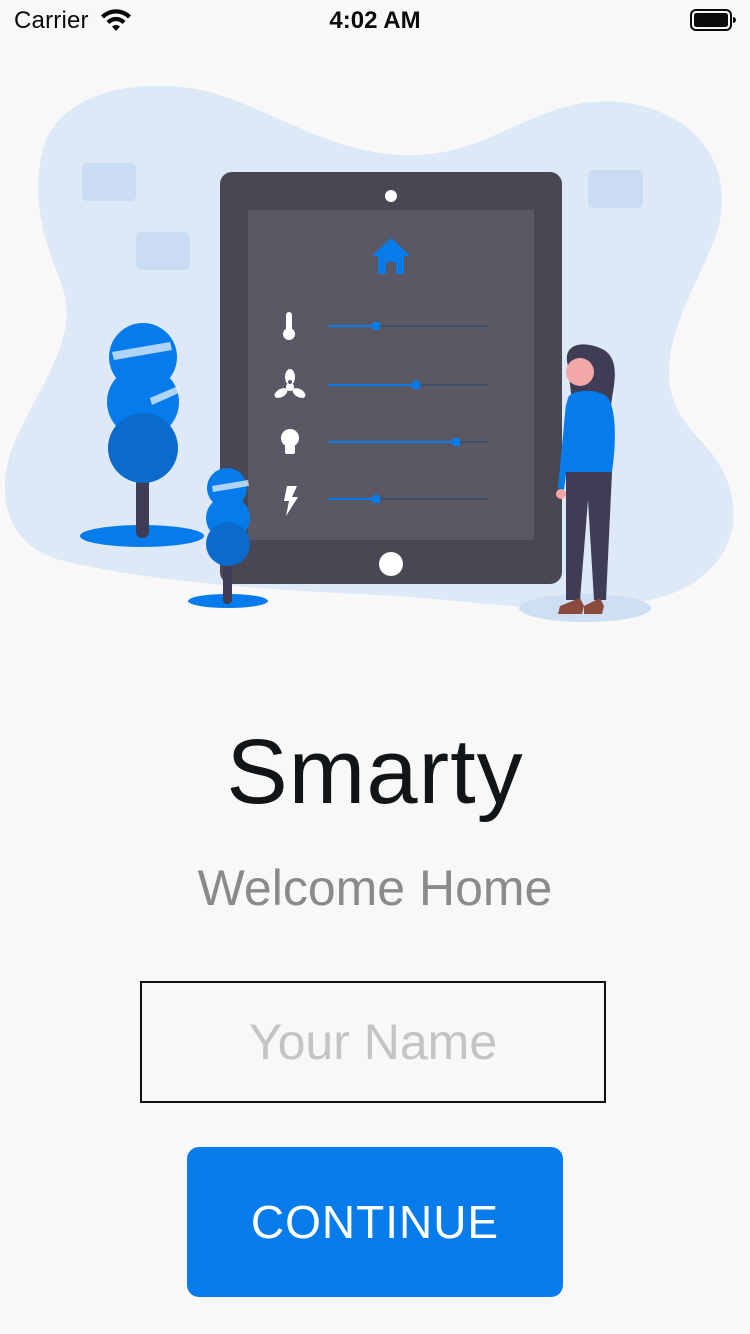 This screenshot has width=750, height=1334. I want to click on status-bar: Carrier 4:02 AM, so click(375, 20).